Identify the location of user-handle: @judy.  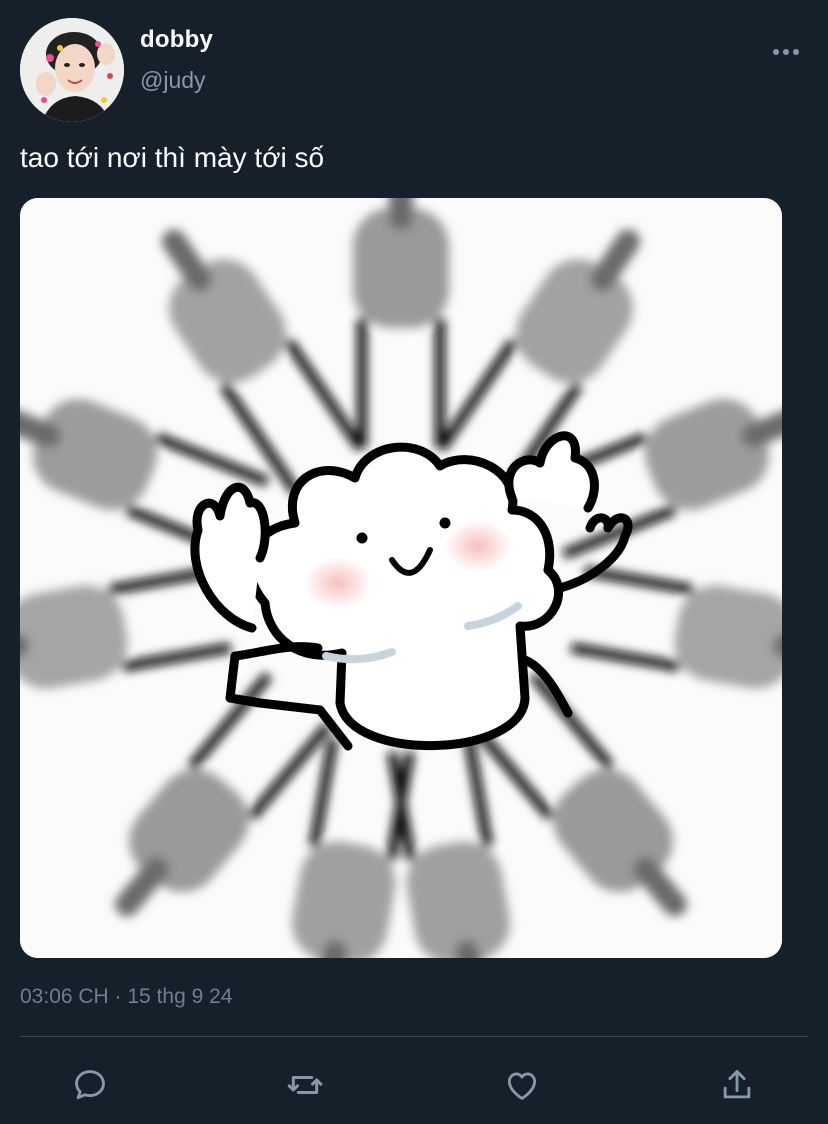
(173, 80).